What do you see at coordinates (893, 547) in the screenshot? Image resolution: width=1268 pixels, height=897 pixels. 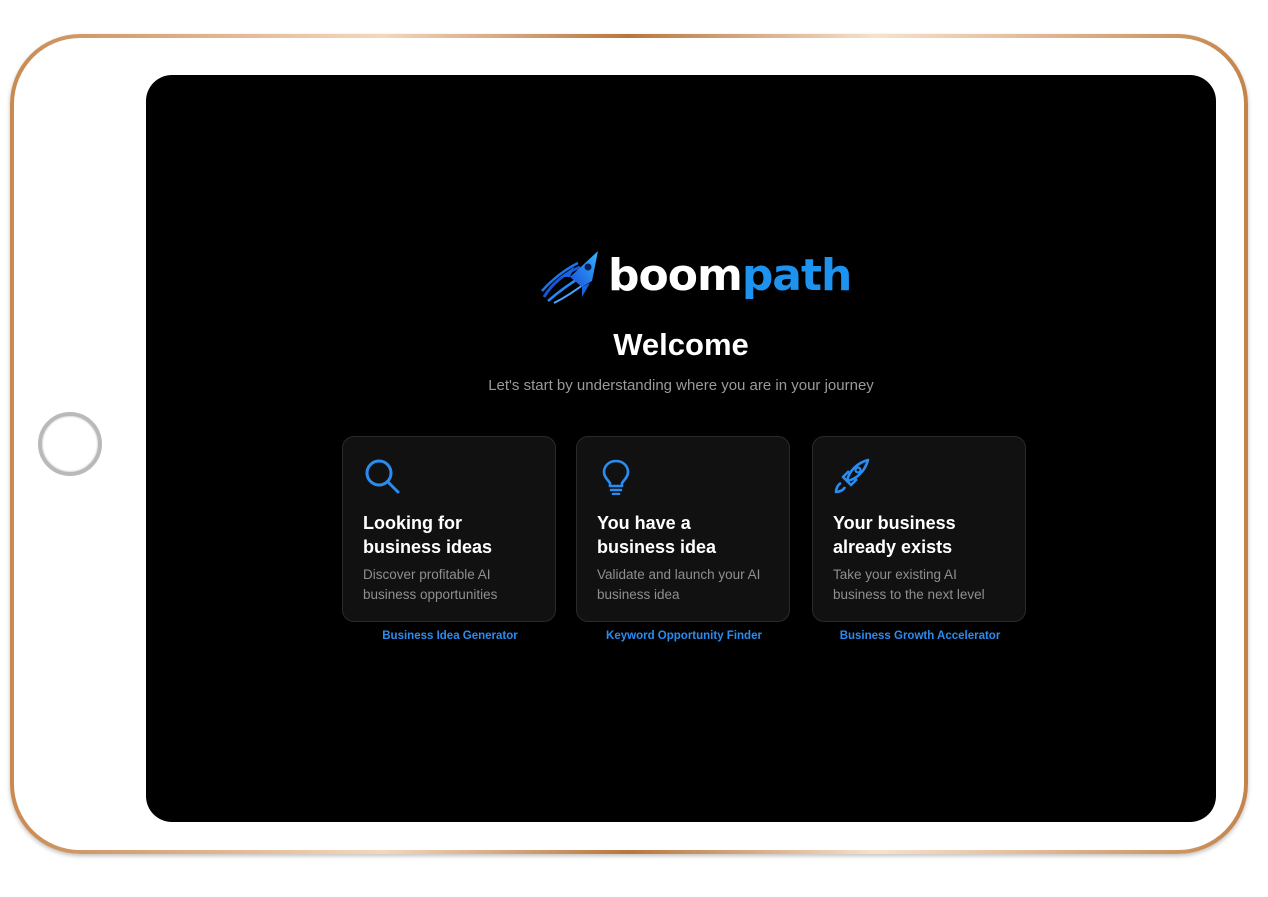 I see `card-title-line2: already exists` at bounding box center [893, 547].